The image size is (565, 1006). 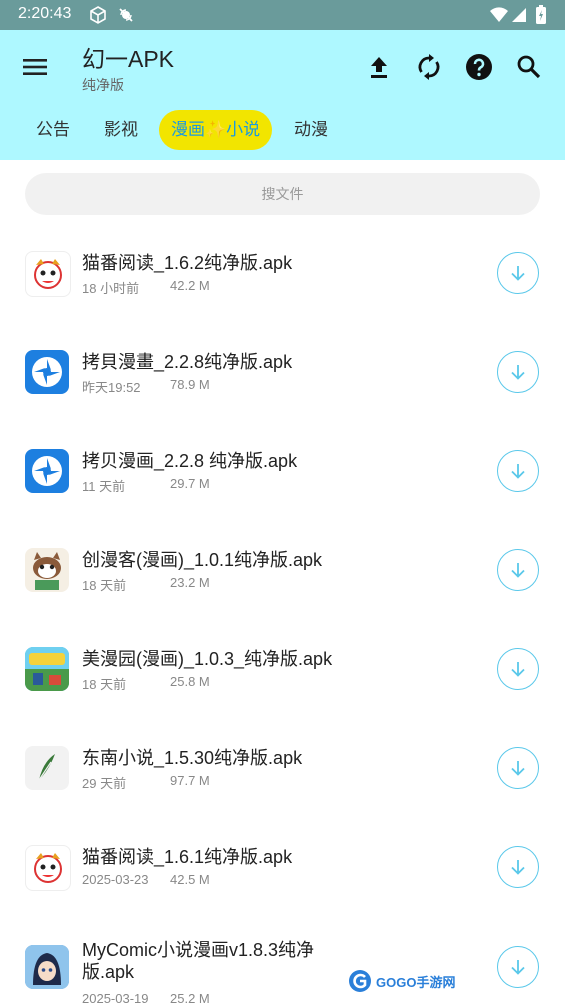 I want to click on list-item: 猫番阅读_1.6.1纯净版.apk 2025-03-23 42.5 M, so click(x=282, y=867).